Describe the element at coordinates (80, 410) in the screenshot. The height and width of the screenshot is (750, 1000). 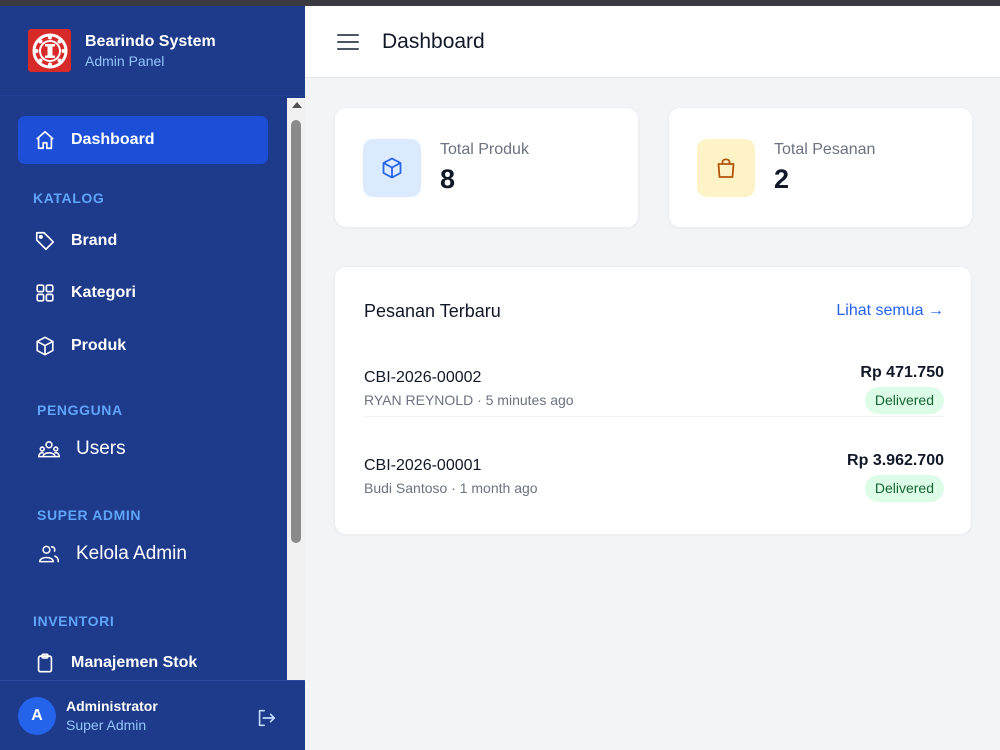
I see `section-pengguna: PENGGUNA` at that location.